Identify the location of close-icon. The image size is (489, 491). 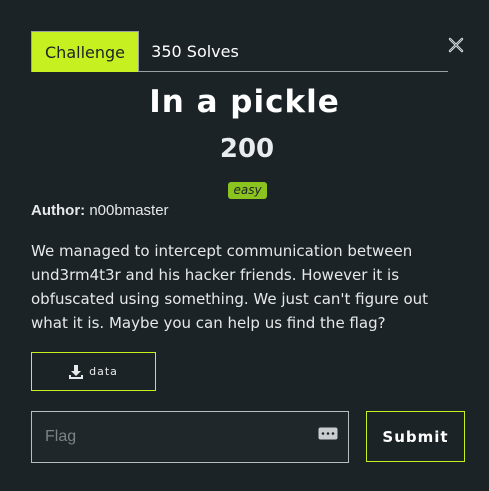
(456, 45).